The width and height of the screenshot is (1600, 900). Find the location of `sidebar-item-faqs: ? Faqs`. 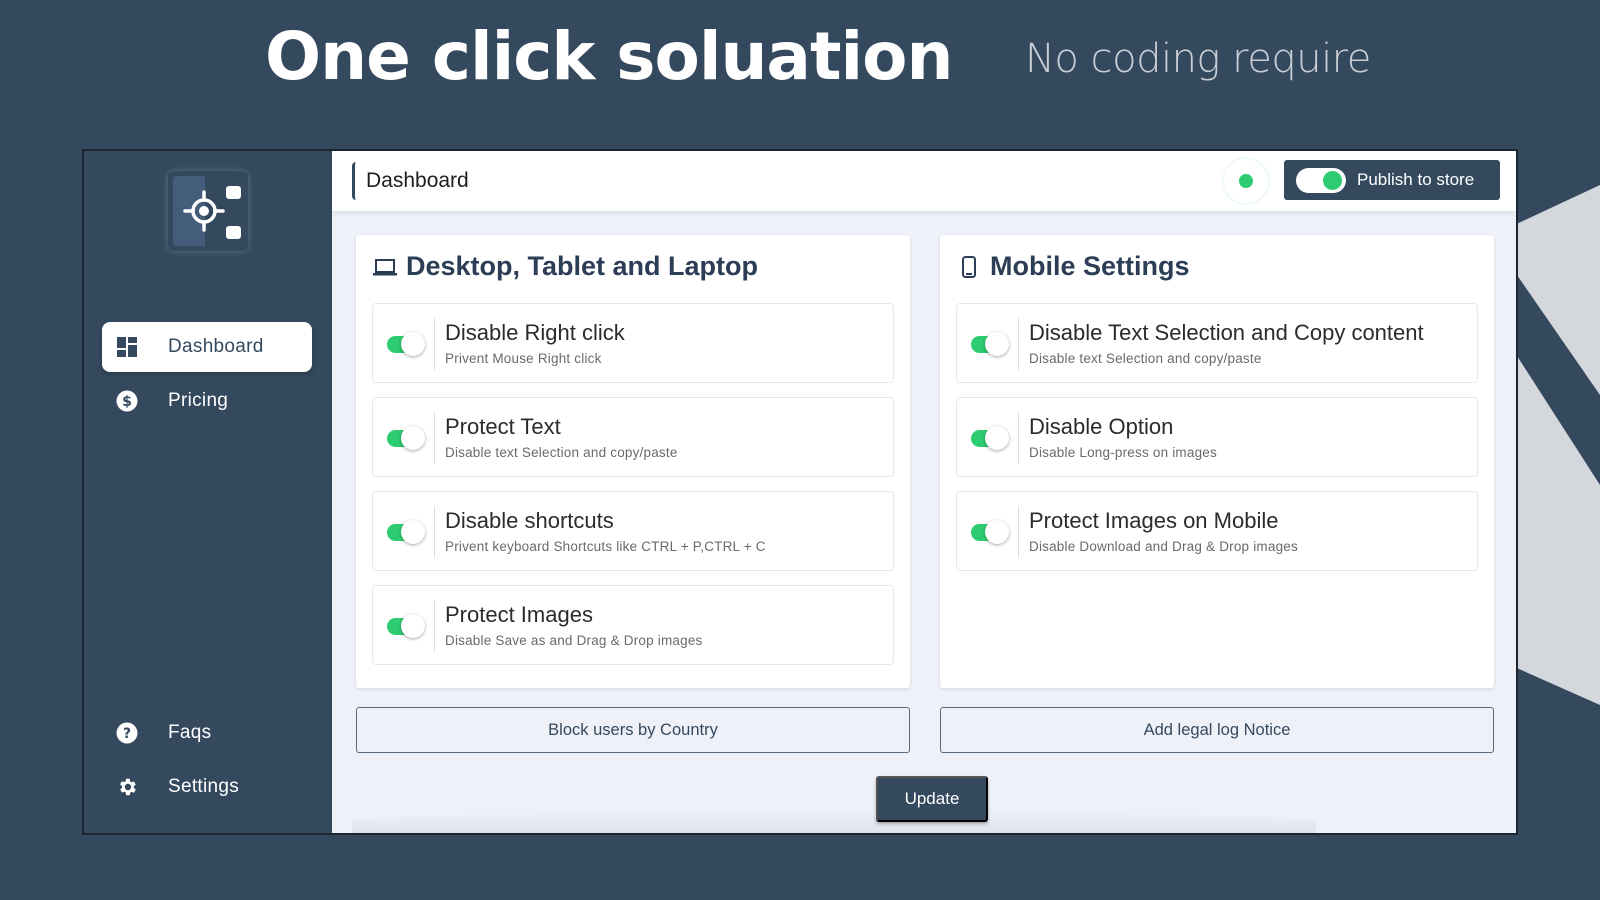

sidebar-item-faqs: ? Faqs is located at coordinates (207, 733).